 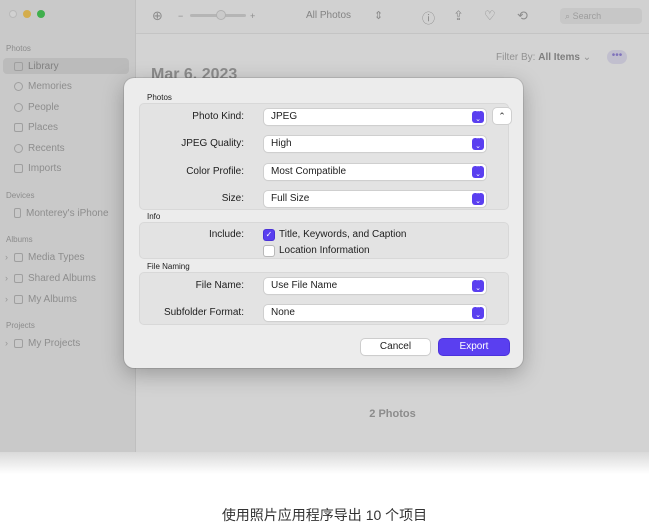 What do you see at coordinates (375, 172) in the screenshot?
I see `color-profile-select: Most Compatible ⌃ ⌄` at bounding box center [375, 172].